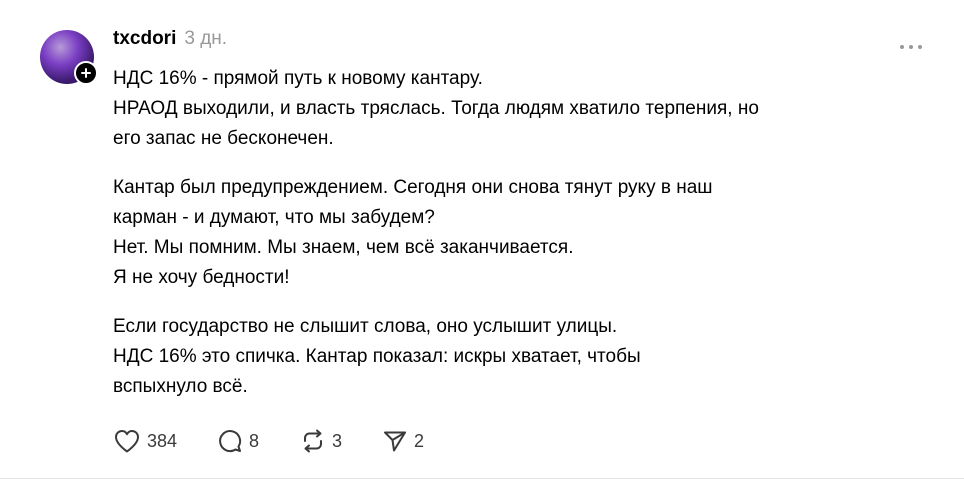  I want to click on timestamp: 3 дн., so click(205, 39).